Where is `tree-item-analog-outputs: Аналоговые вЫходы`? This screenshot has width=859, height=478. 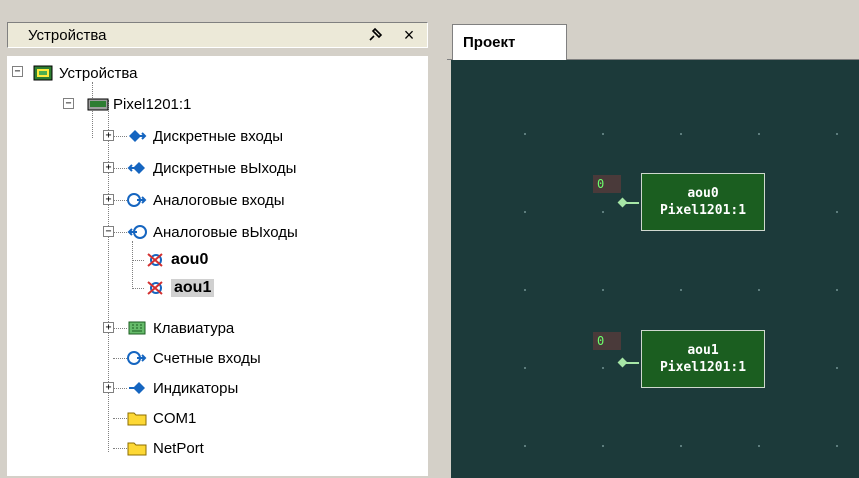
tree-item-analog-outputs: Аналоговые вЫходы is located at coordinates (212, 232).